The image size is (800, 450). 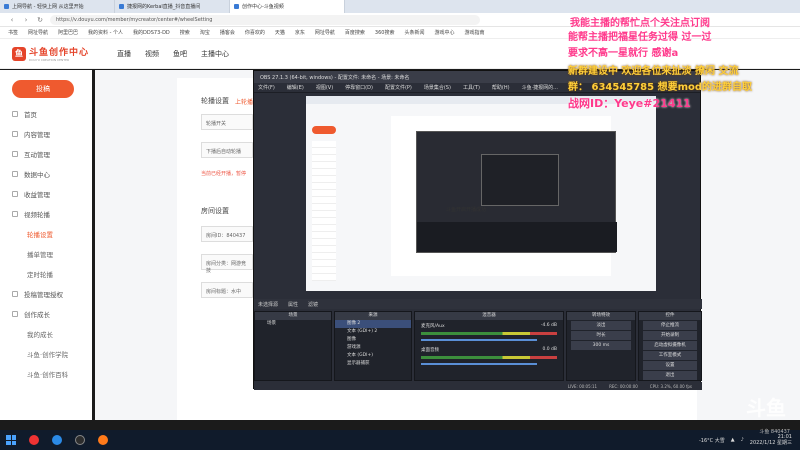 I want to click on source-item: 图像 2, so click(x=373, y=324).